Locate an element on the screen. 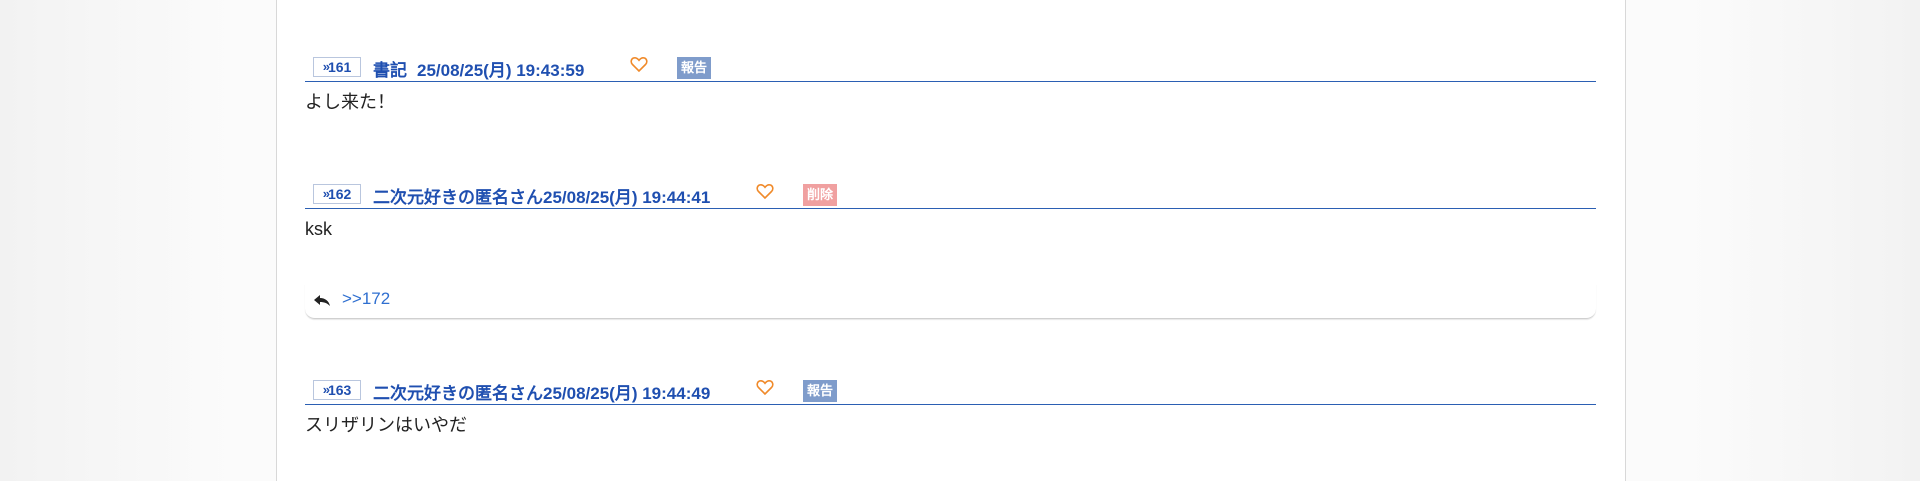  post-date: 25/08/25(月) 19:44:41 is located at coordinates (627, 197).